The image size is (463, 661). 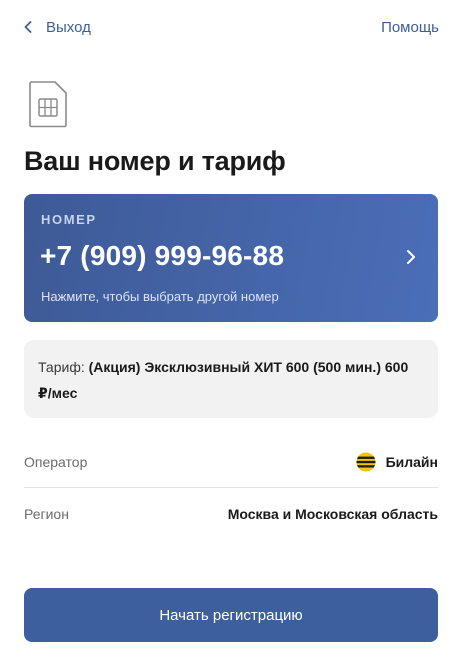 What do you see at coordinates (48, 104) in the screenshot?
I see `sim-card-icon` at bounding box center [48, 104].